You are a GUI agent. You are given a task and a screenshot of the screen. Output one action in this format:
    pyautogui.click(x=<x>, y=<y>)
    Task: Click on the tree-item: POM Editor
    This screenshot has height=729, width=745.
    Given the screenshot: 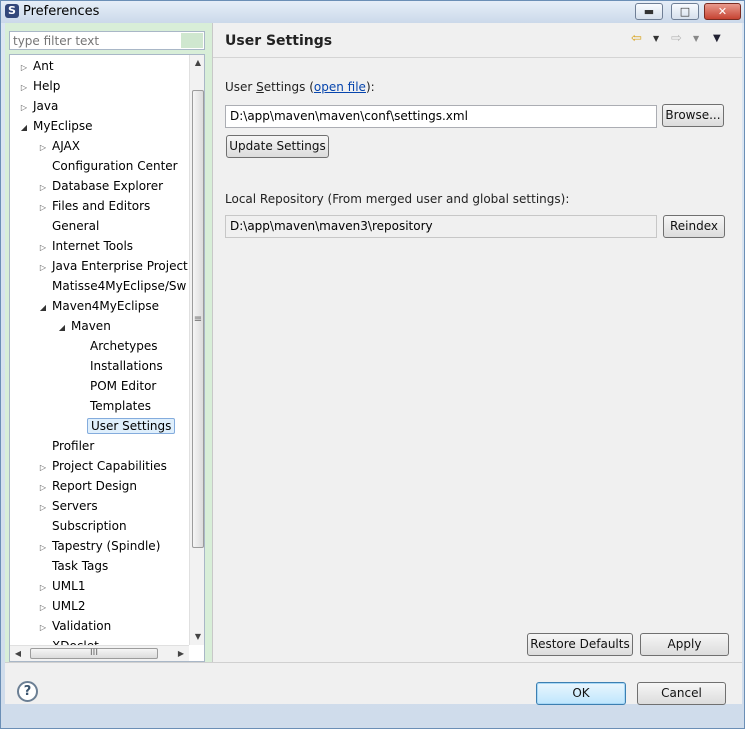 What is the action you would take?
    pyautogui.click(x=117, y=386)
    